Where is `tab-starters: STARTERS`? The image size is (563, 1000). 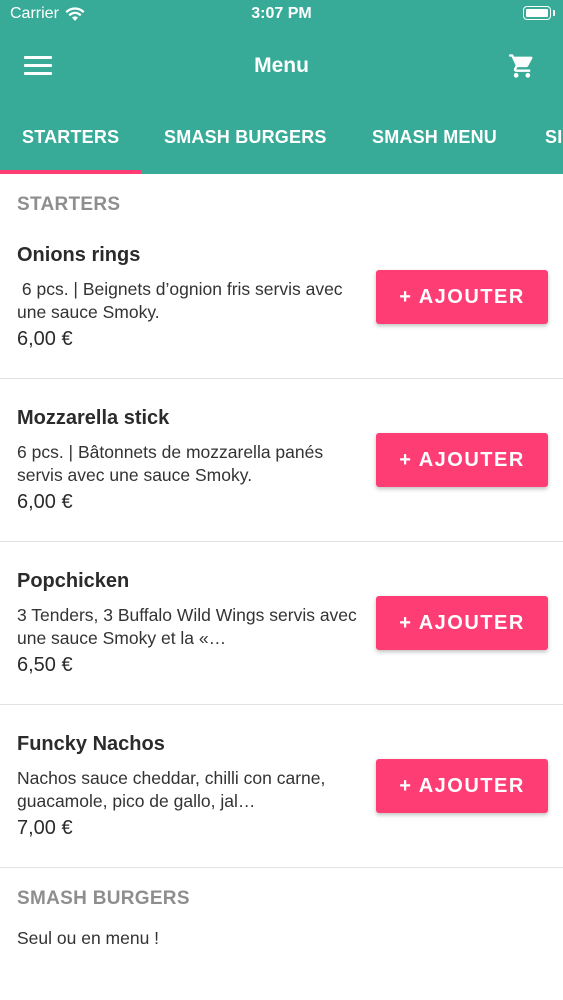
tab-starters: STARTERS is located at coordinates (70, 137).